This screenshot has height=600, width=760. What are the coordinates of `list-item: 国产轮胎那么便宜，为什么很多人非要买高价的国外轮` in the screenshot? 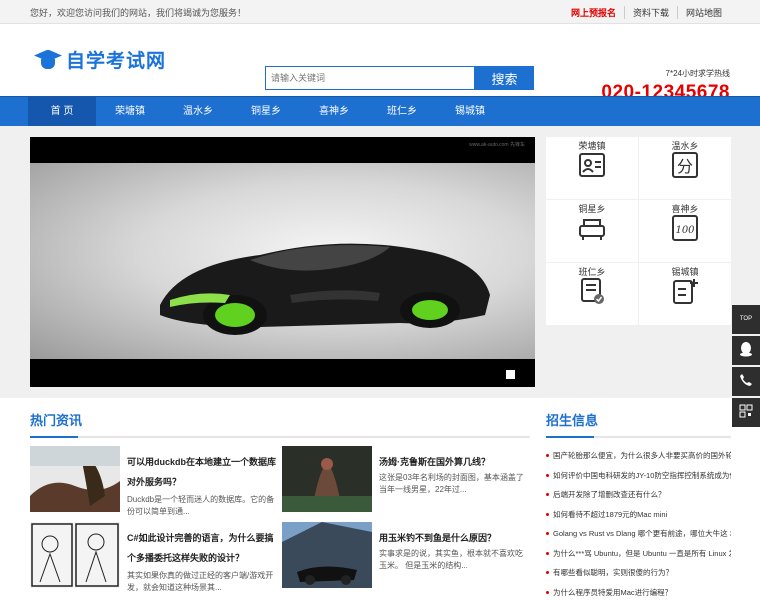 It's located at (638, 456).